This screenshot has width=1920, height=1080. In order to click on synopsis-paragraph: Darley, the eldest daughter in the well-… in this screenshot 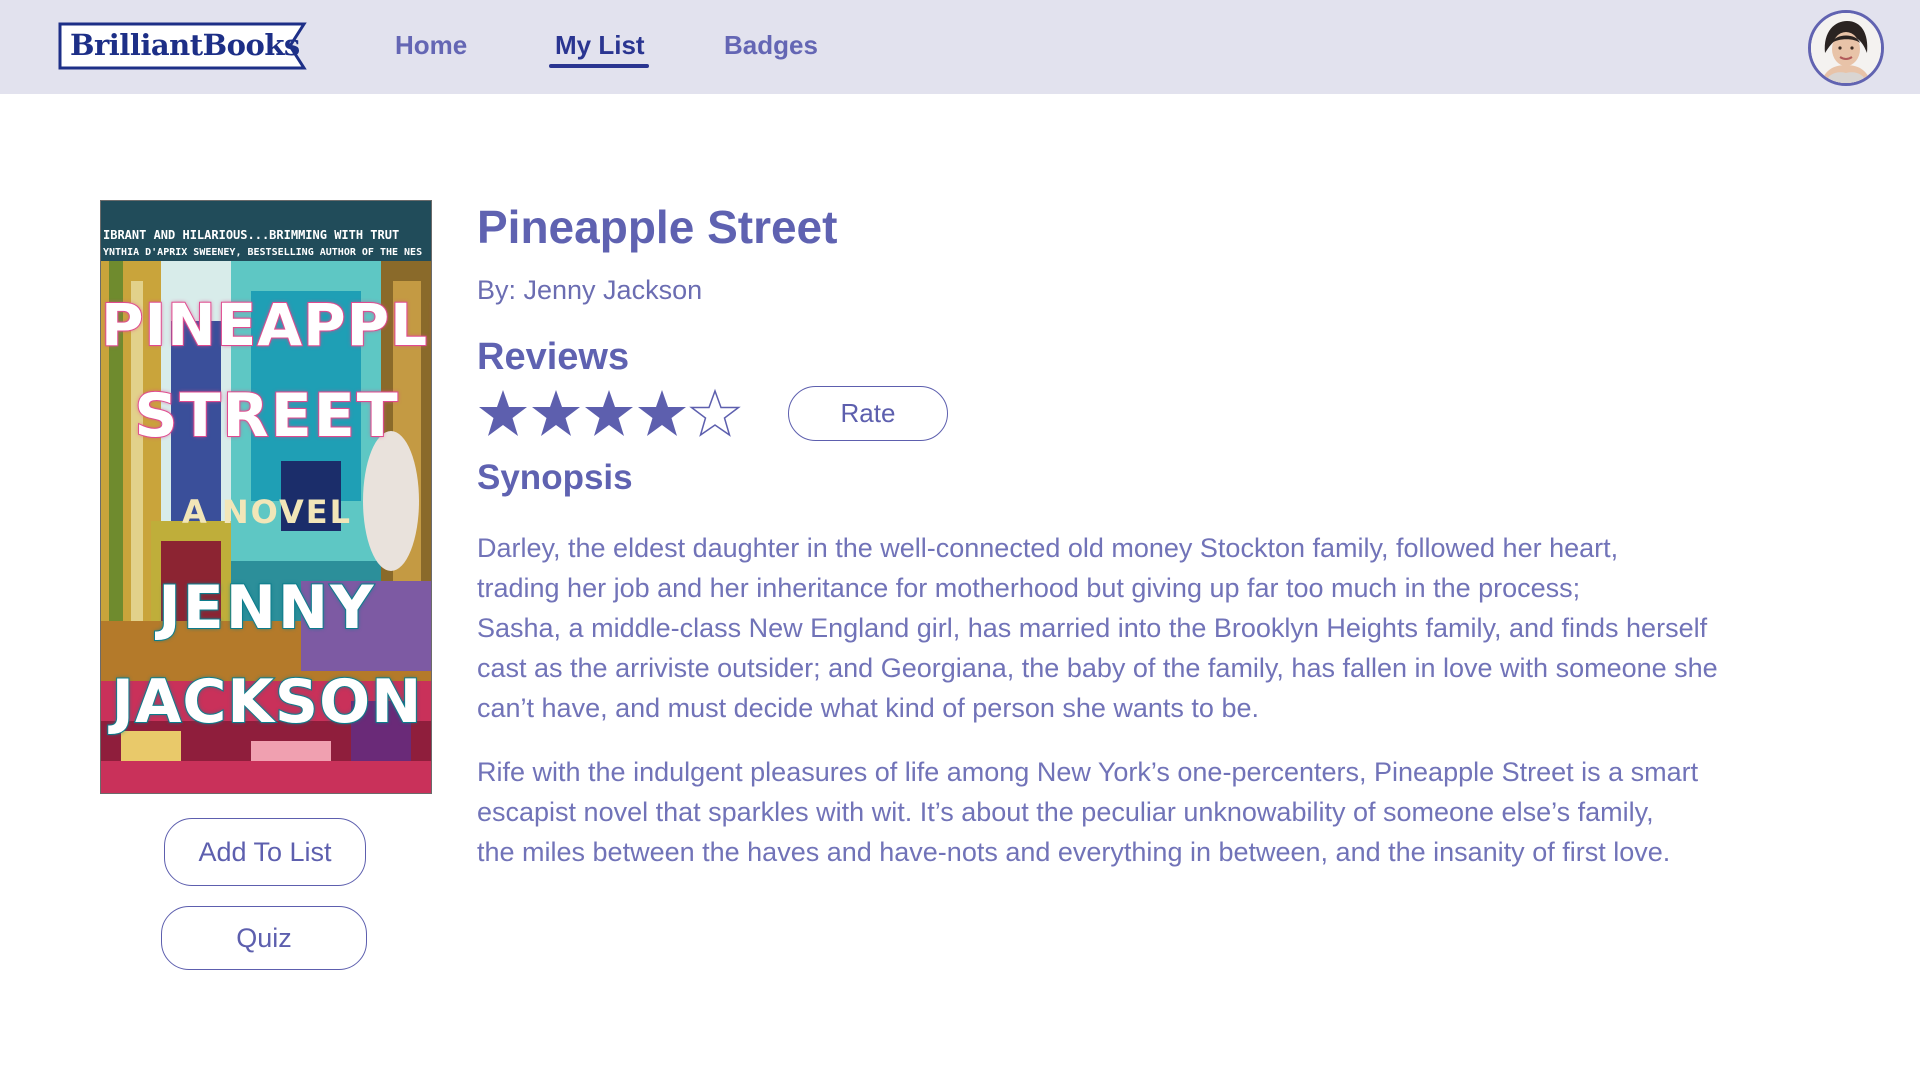, I will do `click(1157, 628)`.